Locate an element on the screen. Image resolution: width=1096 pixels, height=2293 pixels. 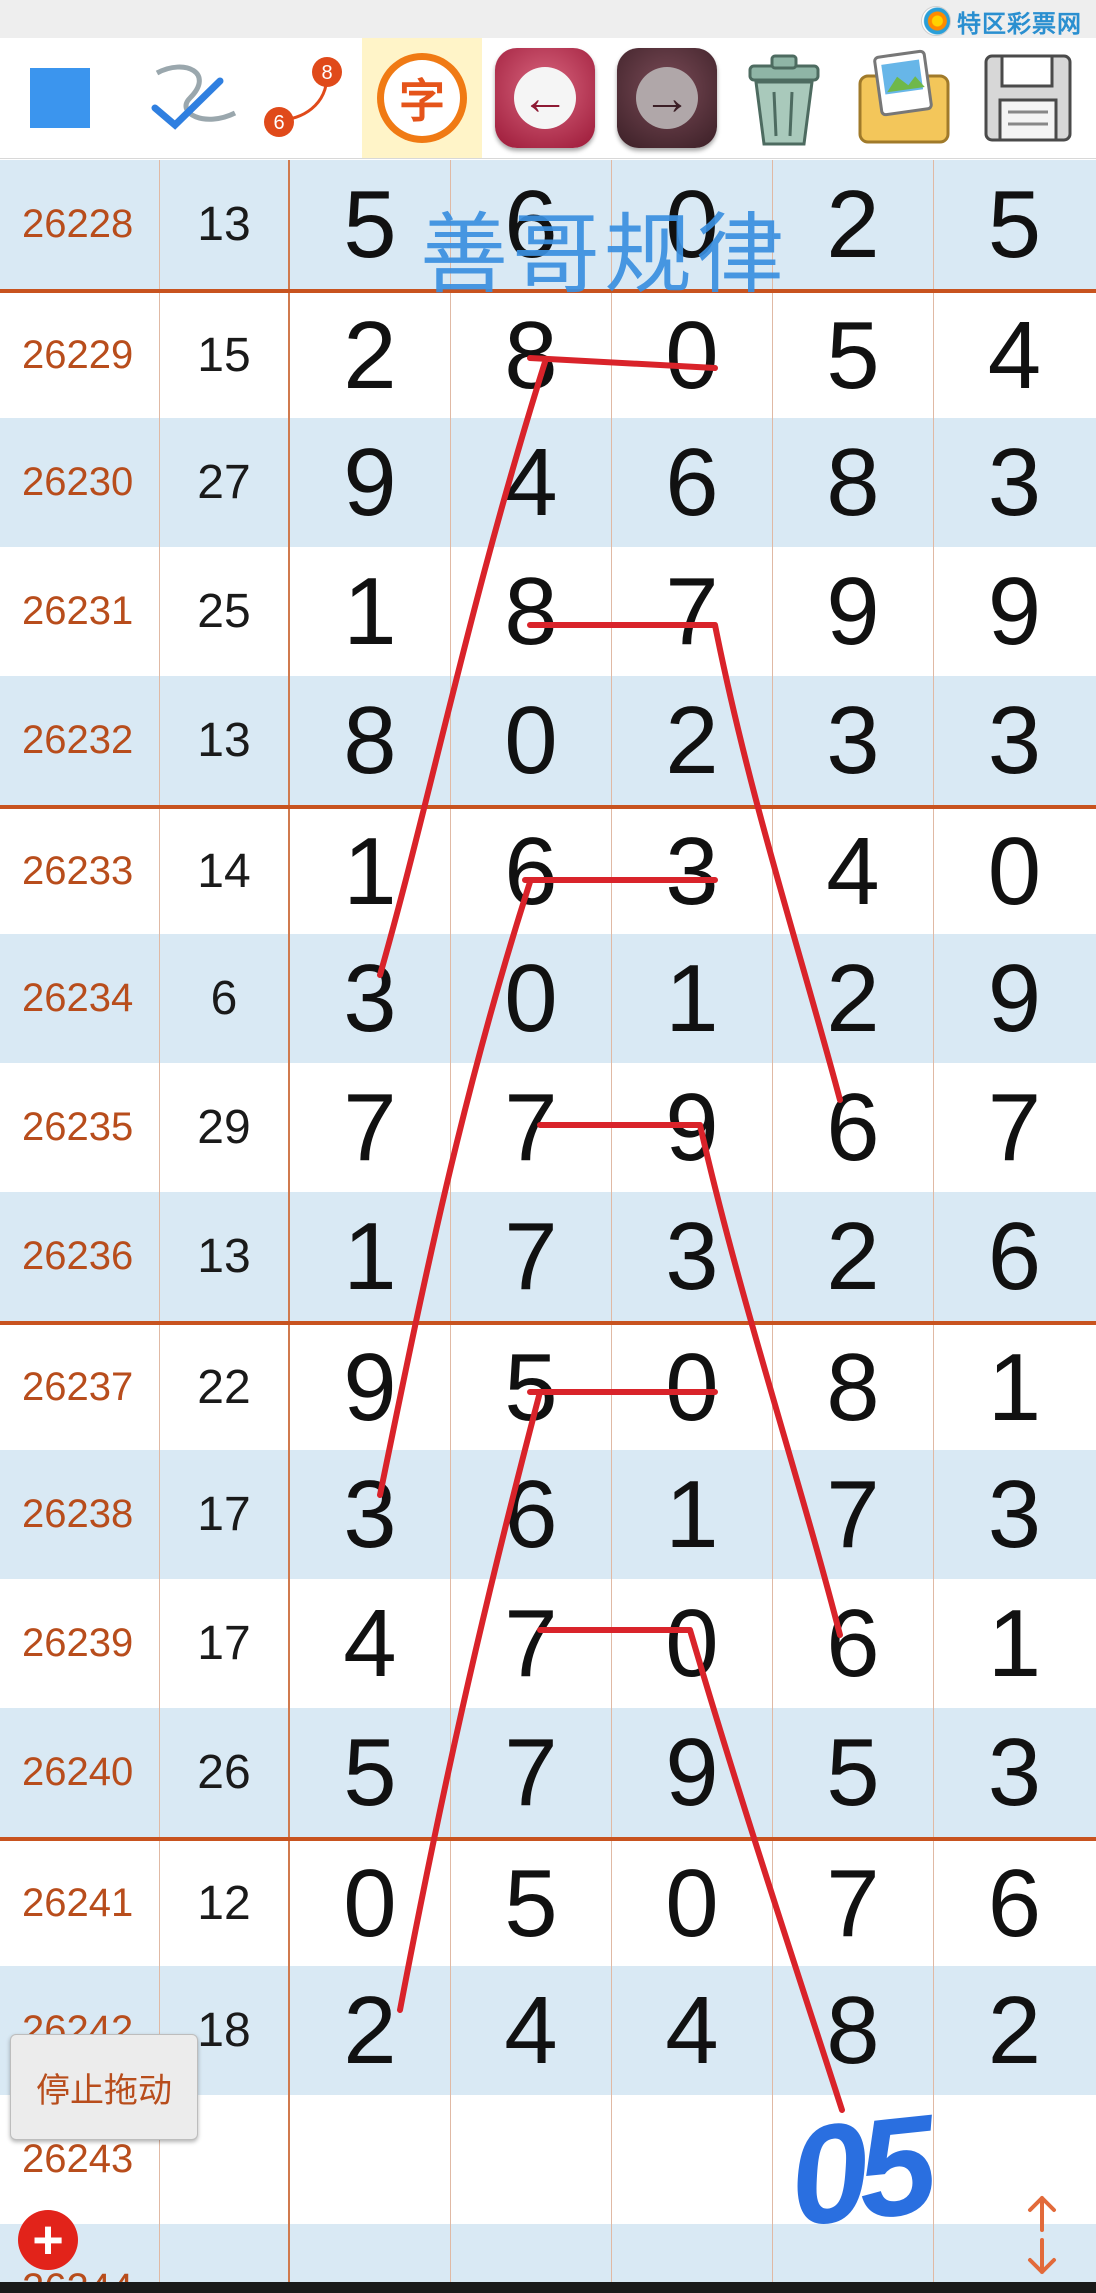
gallery-icon is located at coordinates (904, 96).